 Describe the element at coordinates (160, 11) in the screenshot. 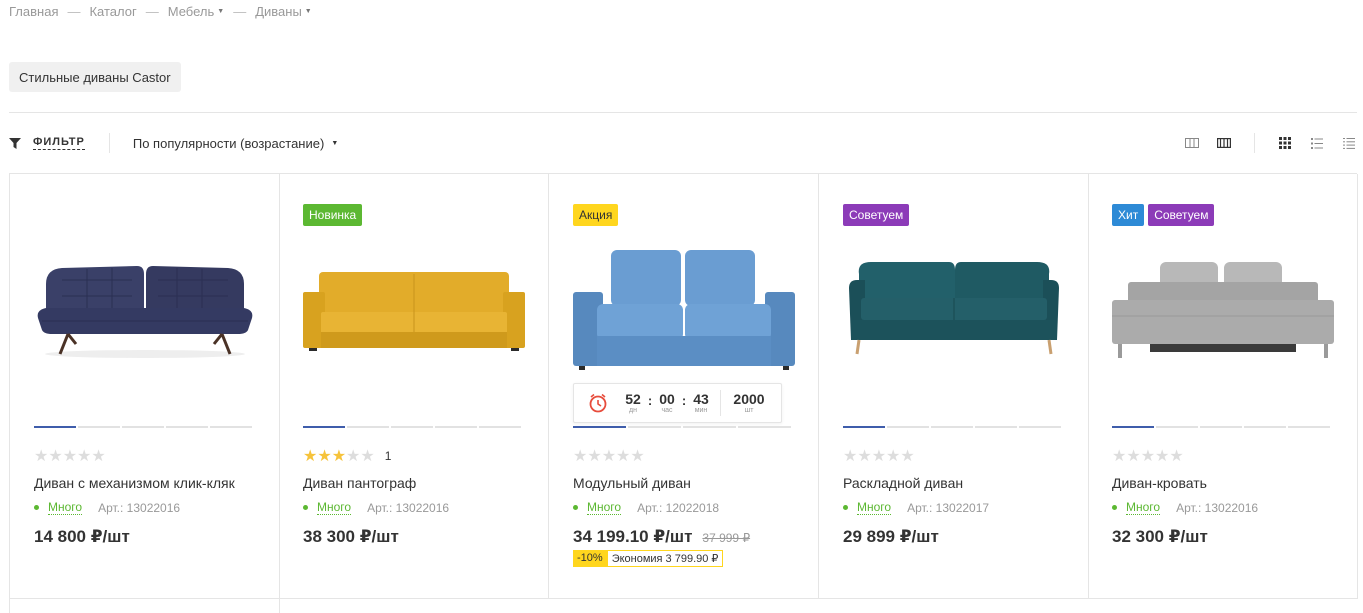

I see `breadcrumb: Главная — Каталог — Мебель ▼ — Диваны ▼` at that location.